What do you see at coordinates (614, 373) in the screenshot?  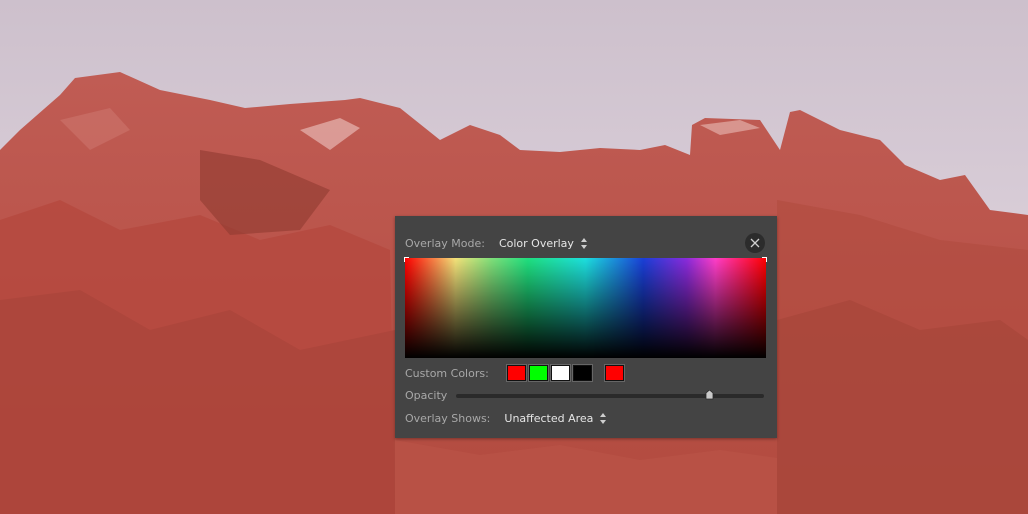 I see `current-color-swatch` at bounding box center [614, 373].